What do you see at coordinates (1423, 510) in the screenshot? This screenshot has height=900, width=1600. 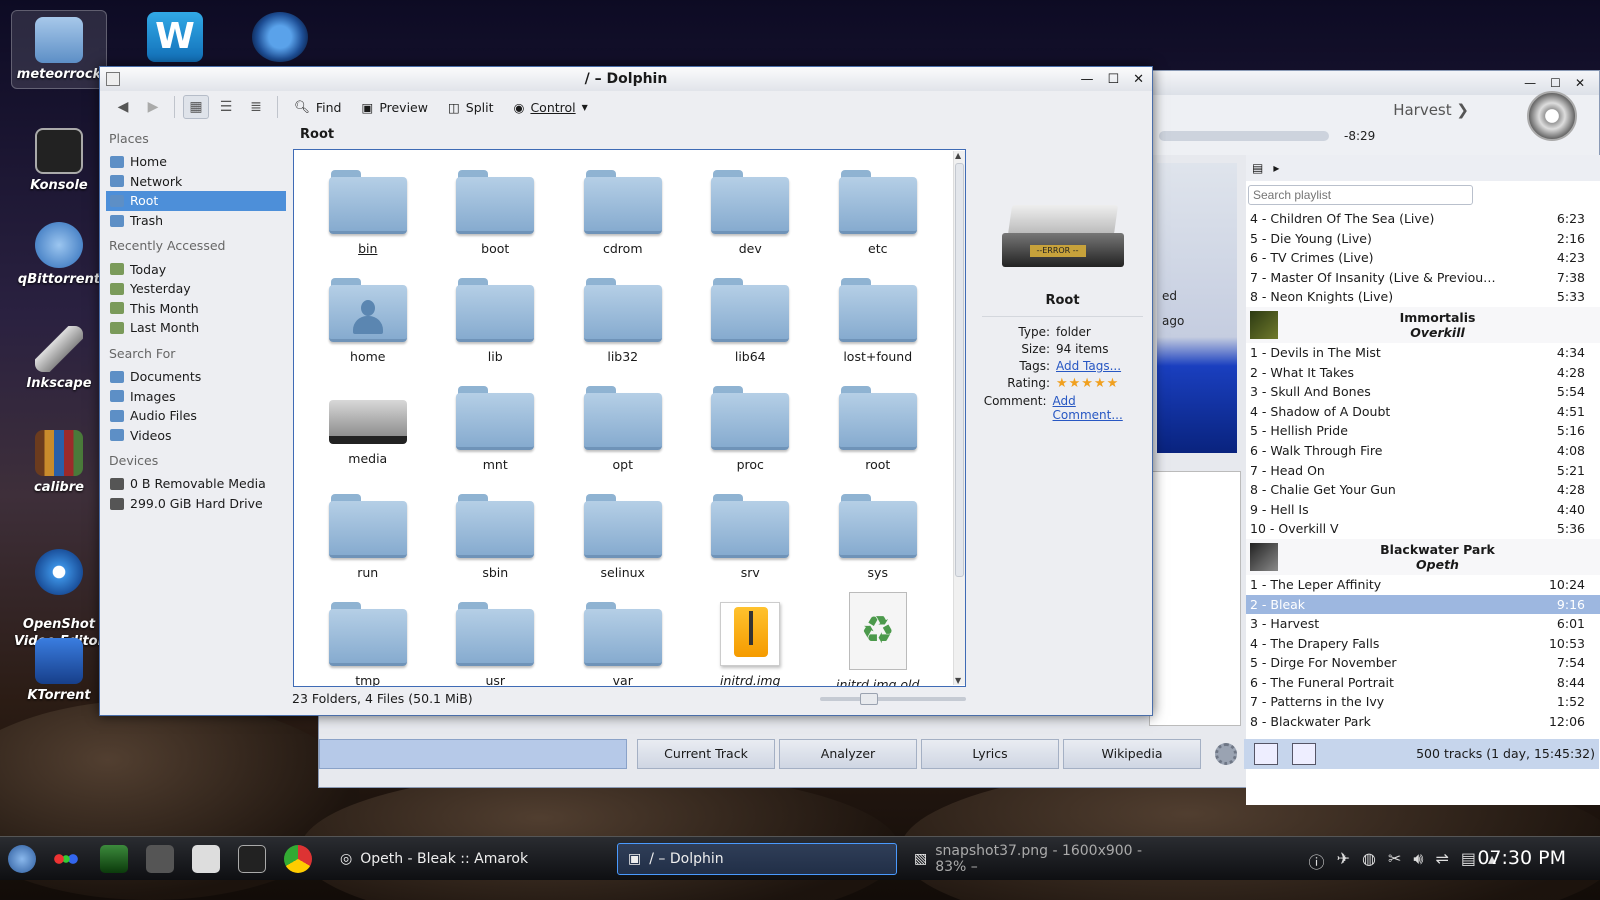 I see `playlist-row: 9 - Hell Is 4:40` at bounding box center [1423, 510].